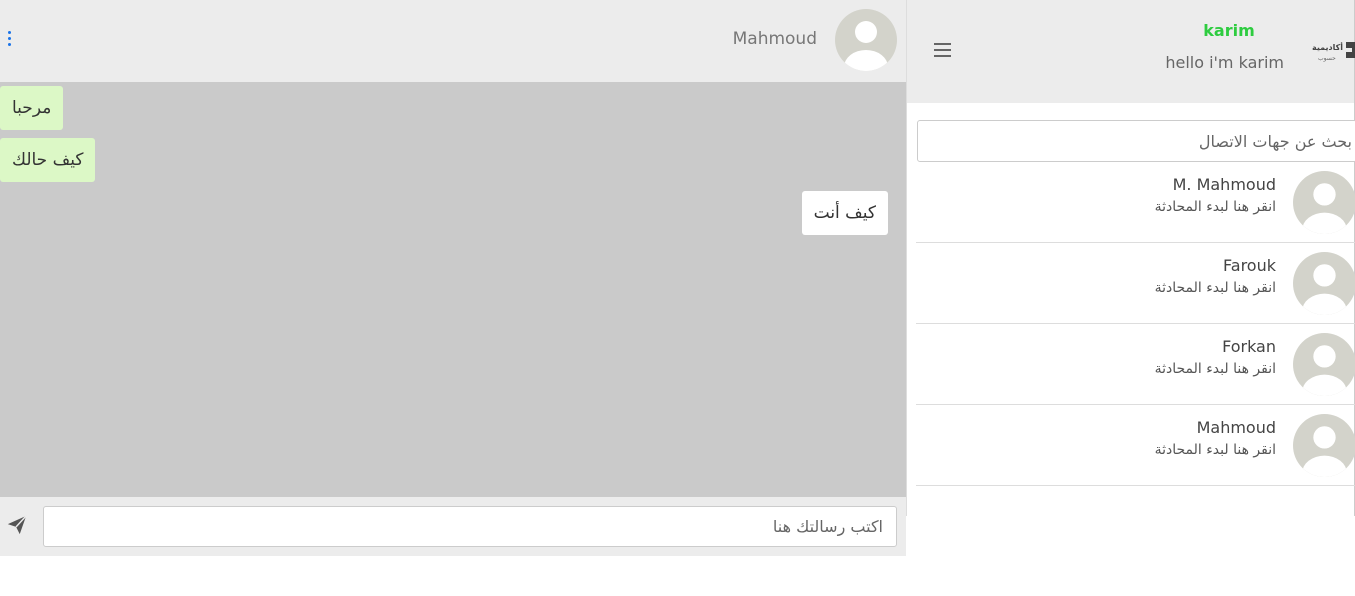 Image resolution: width=1355 pixels, height=596 pixels. Describe the element at coordinates (453, 41) in the screenshot. I see `chat-header: Mahmoud` at that location.